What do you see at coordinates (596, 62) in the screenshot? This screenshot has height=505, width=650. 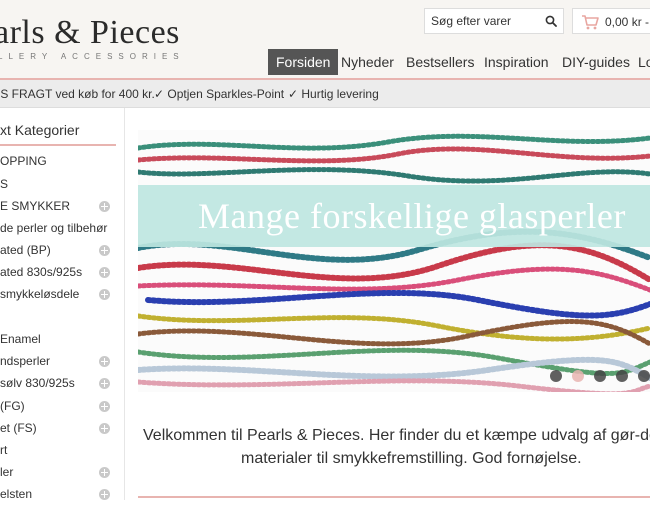 I see `nav-item-diy-guides: DIY-guides` at bounding box center [596, 62].